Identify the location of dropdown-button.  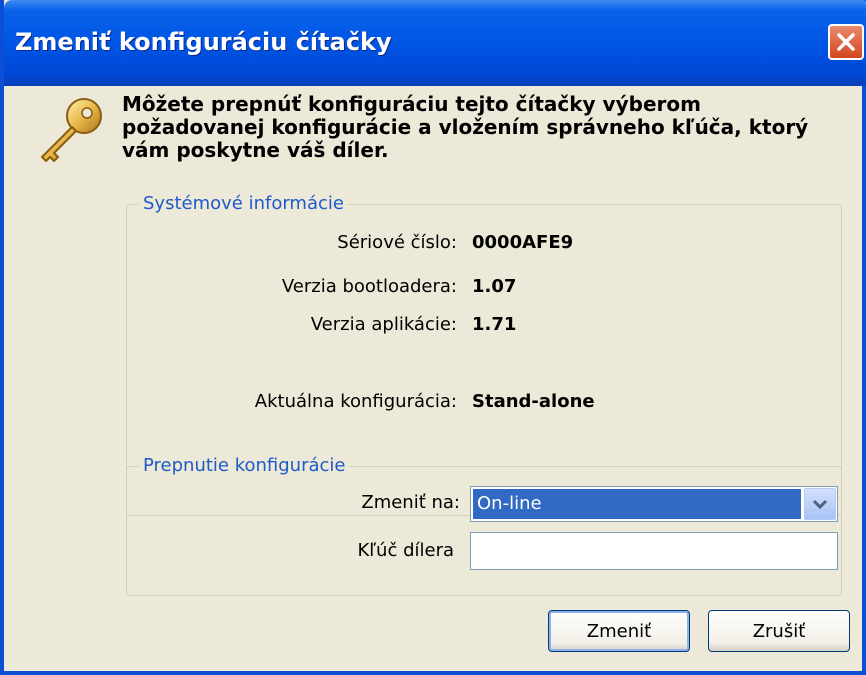
(820, 504).